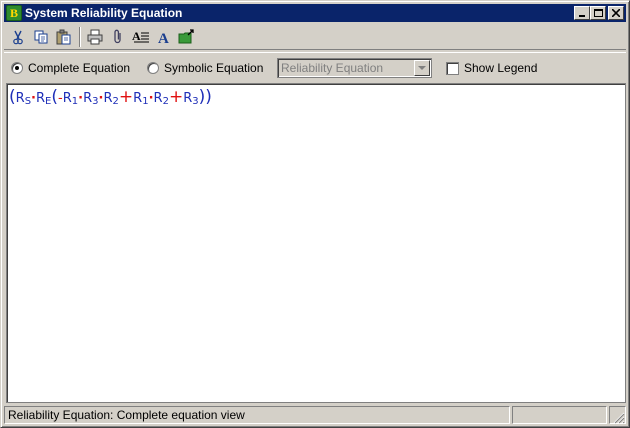  I want to click on export-icon, so click(186, 35).